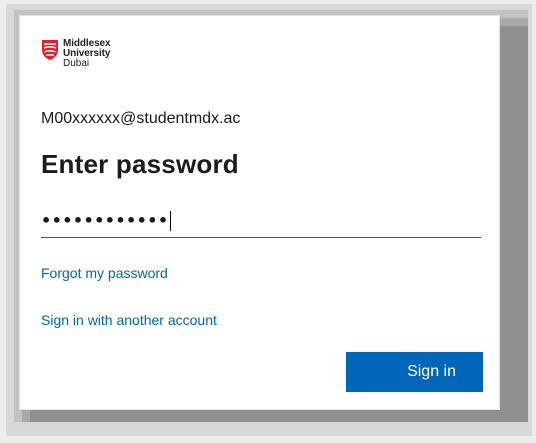 Image resolution: width=536 pixels, height=443 pixels. What do you see at coordinates (140, 119) in the screenshot?
I see `account-email: M00xxxxxx@studentmdx.ac` at bounding box center [140, 119].